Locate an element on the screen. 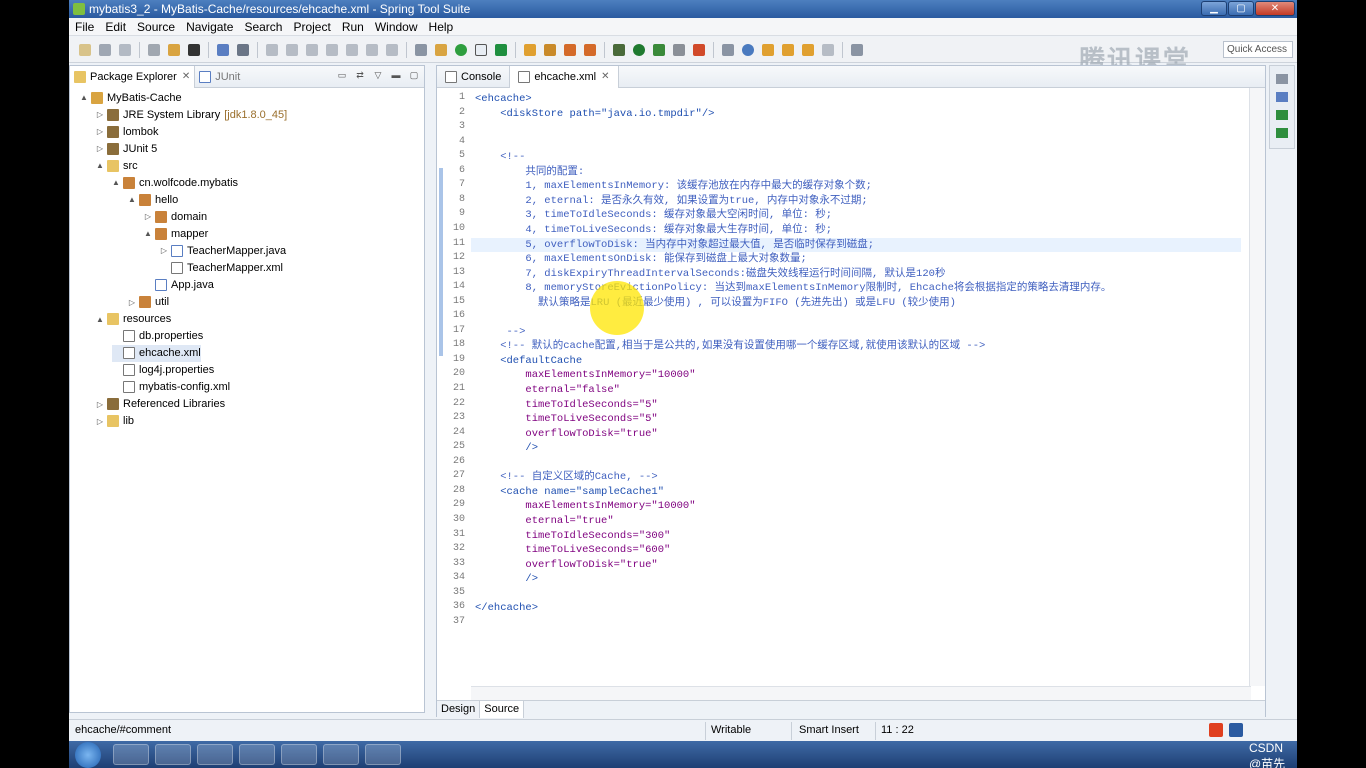  run-icon is located at coordinates (639, 49).